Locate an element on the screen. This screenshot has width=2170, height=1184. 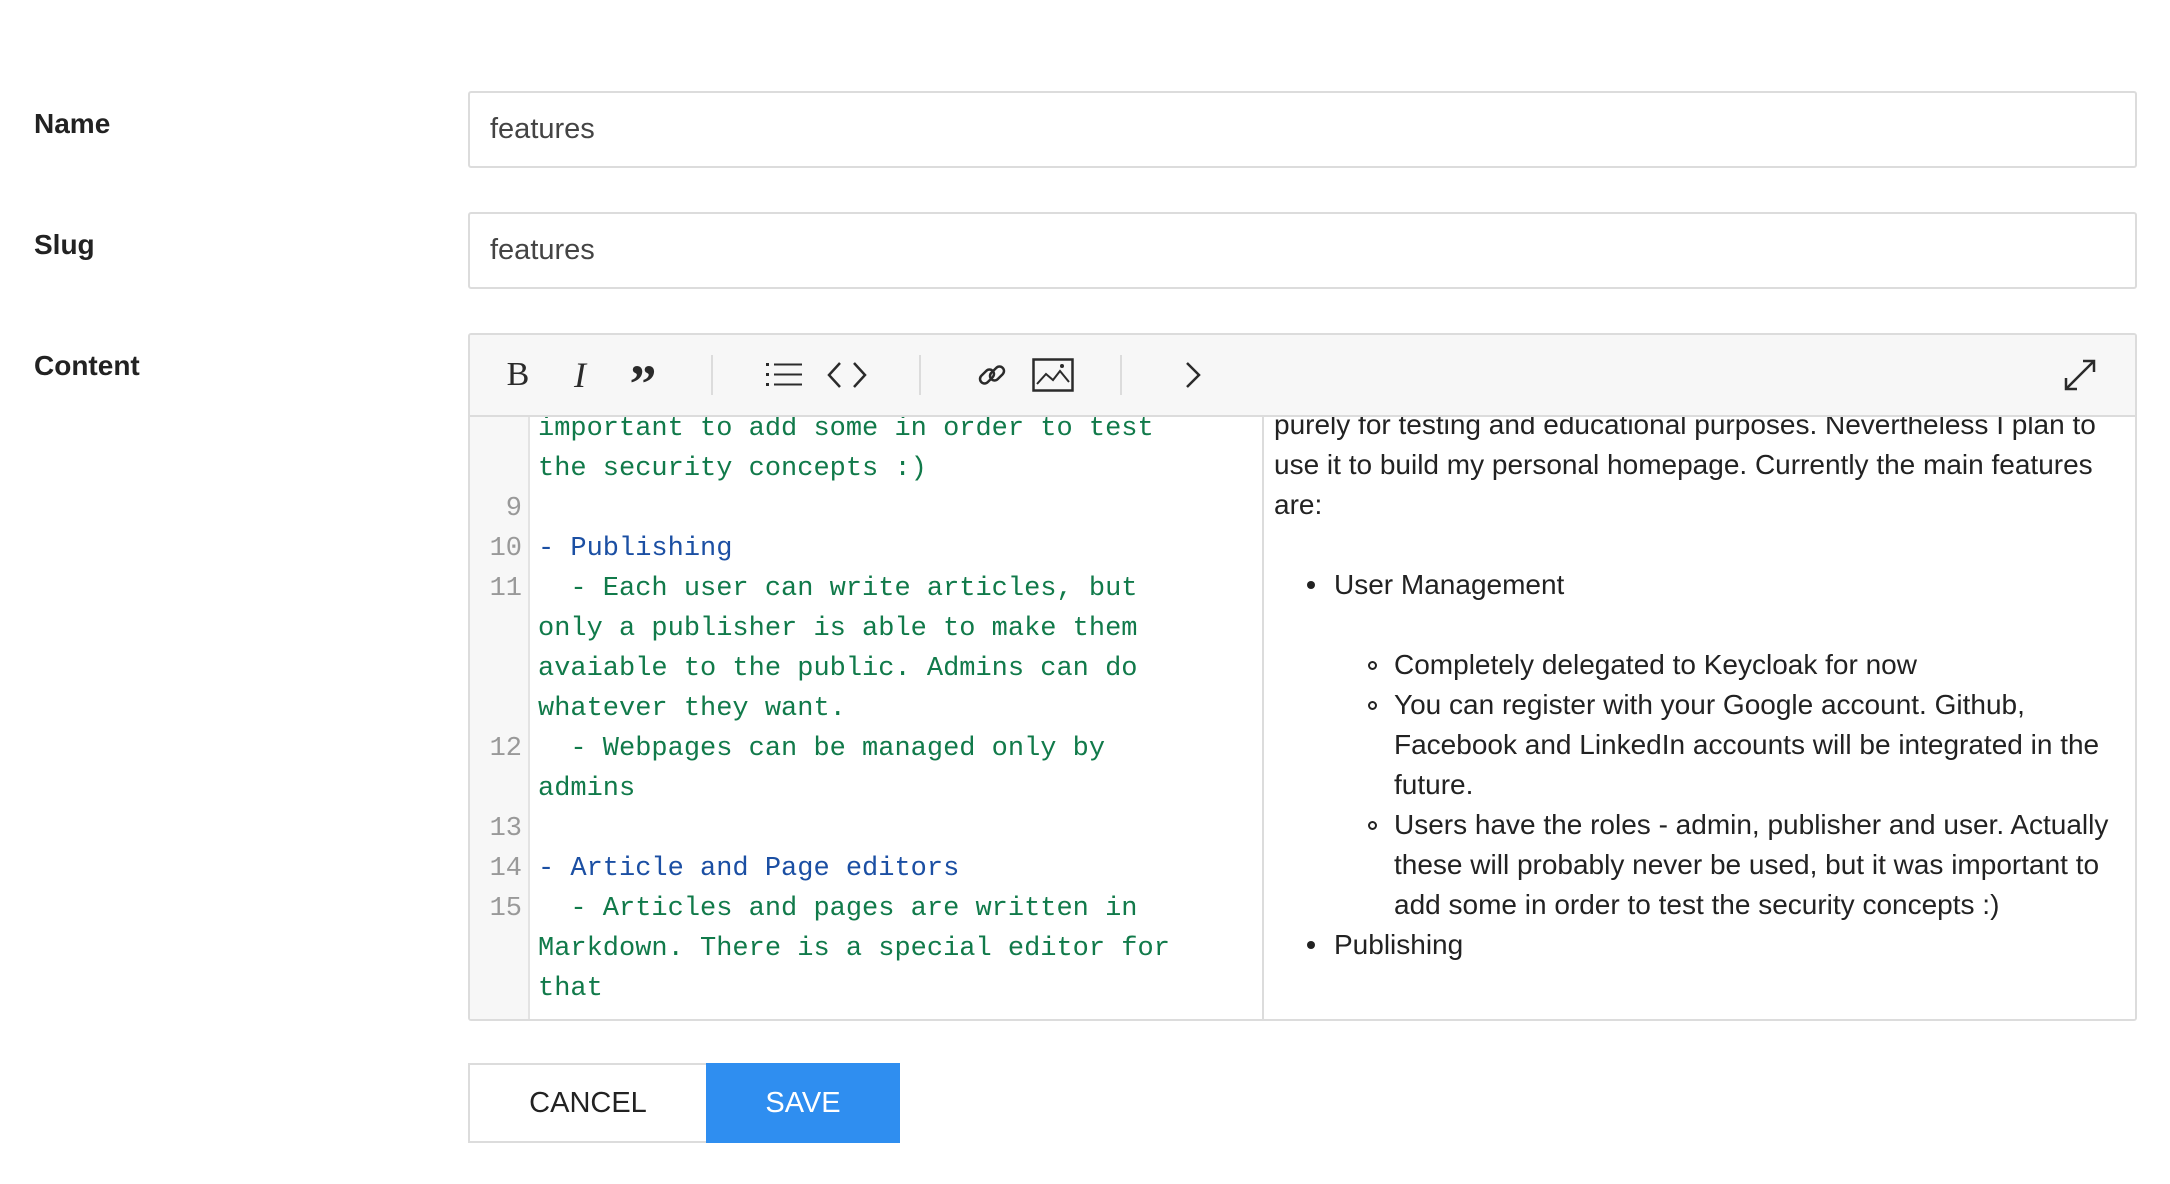
code-line-text: admins is located at coordinates (587, 789).